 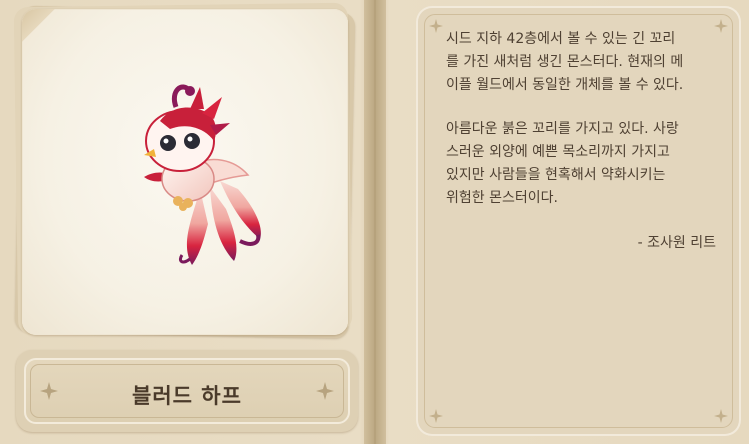 What do you see at coordinates (40, 27) in the screenshot?
I see `card-curled-corner` at bounding box center [40, 27].